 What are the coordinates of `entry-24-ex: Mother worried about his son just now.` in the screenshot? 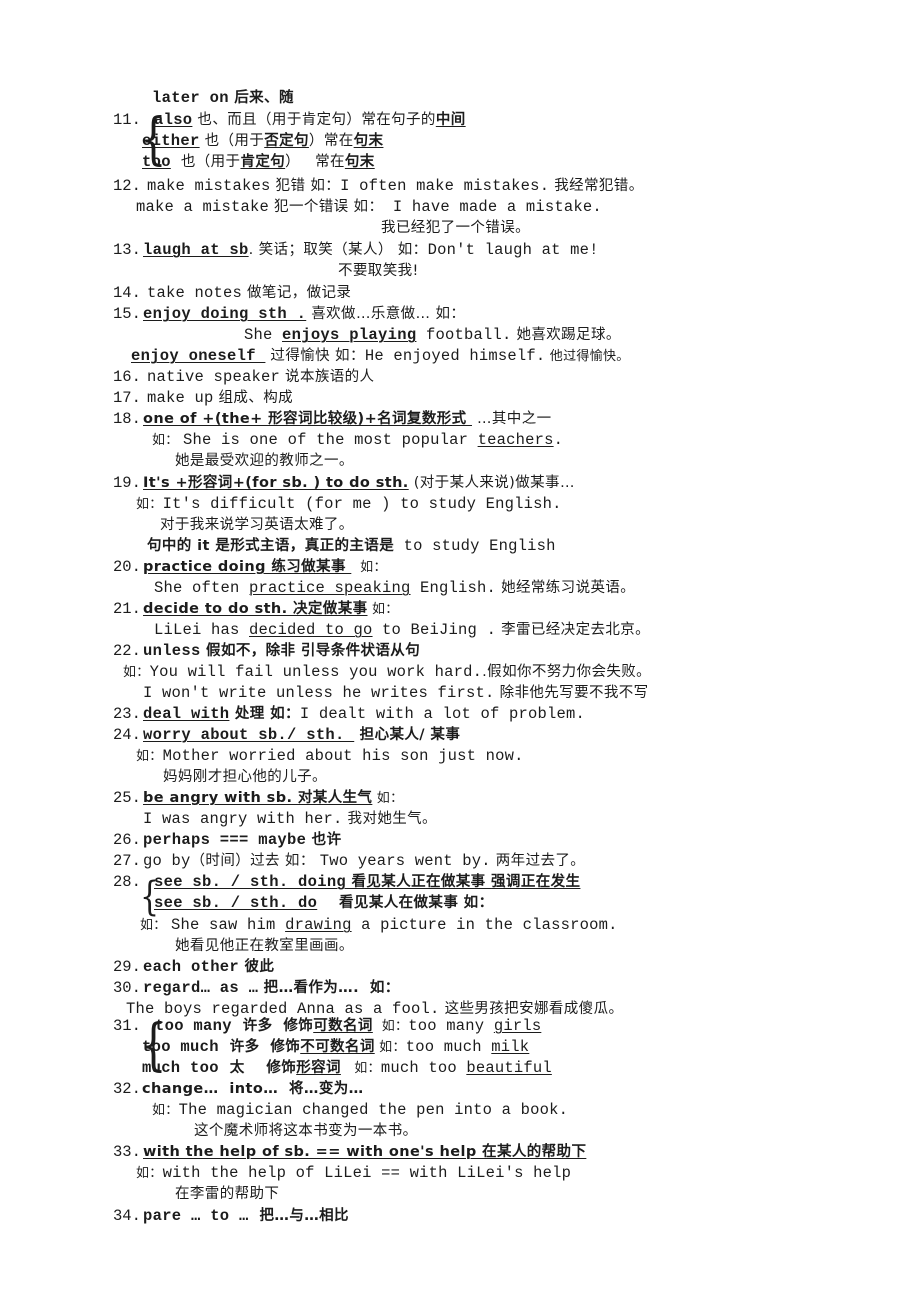 It's located at (343, 756).